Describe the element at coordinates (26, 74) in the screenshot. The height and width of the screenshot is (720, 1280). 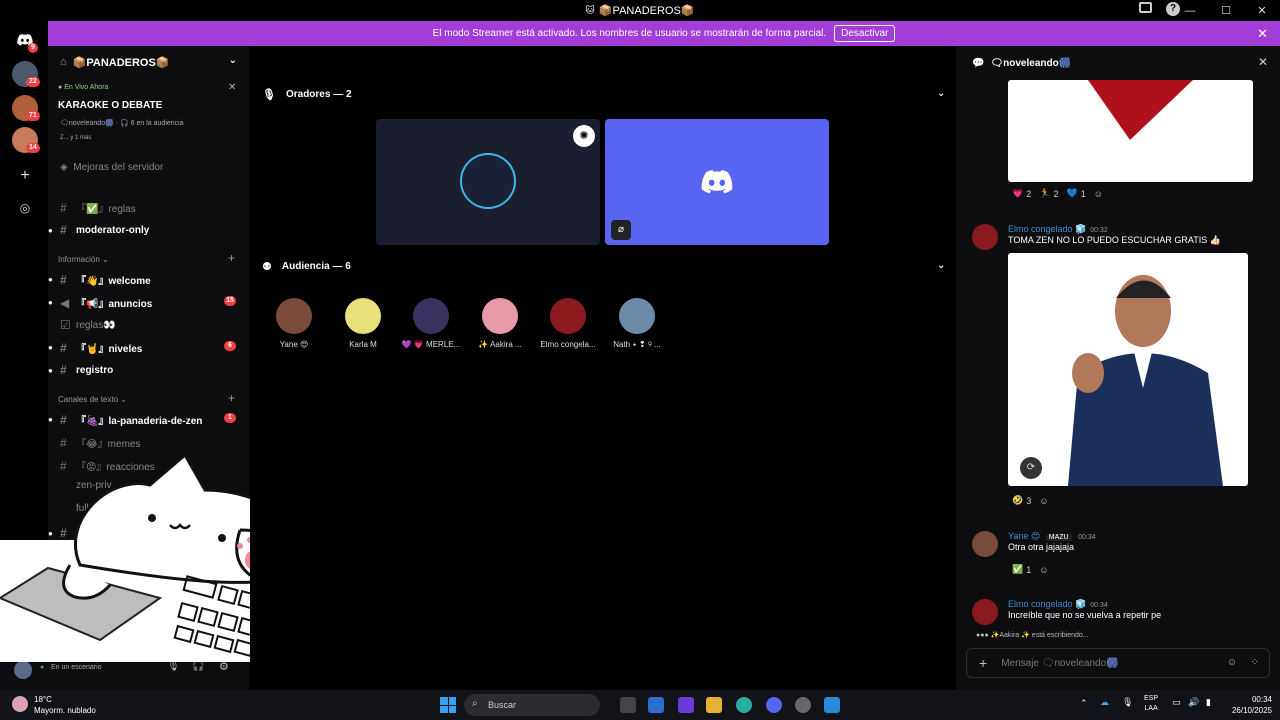
I see `server-icon-folder: 22` at that location.